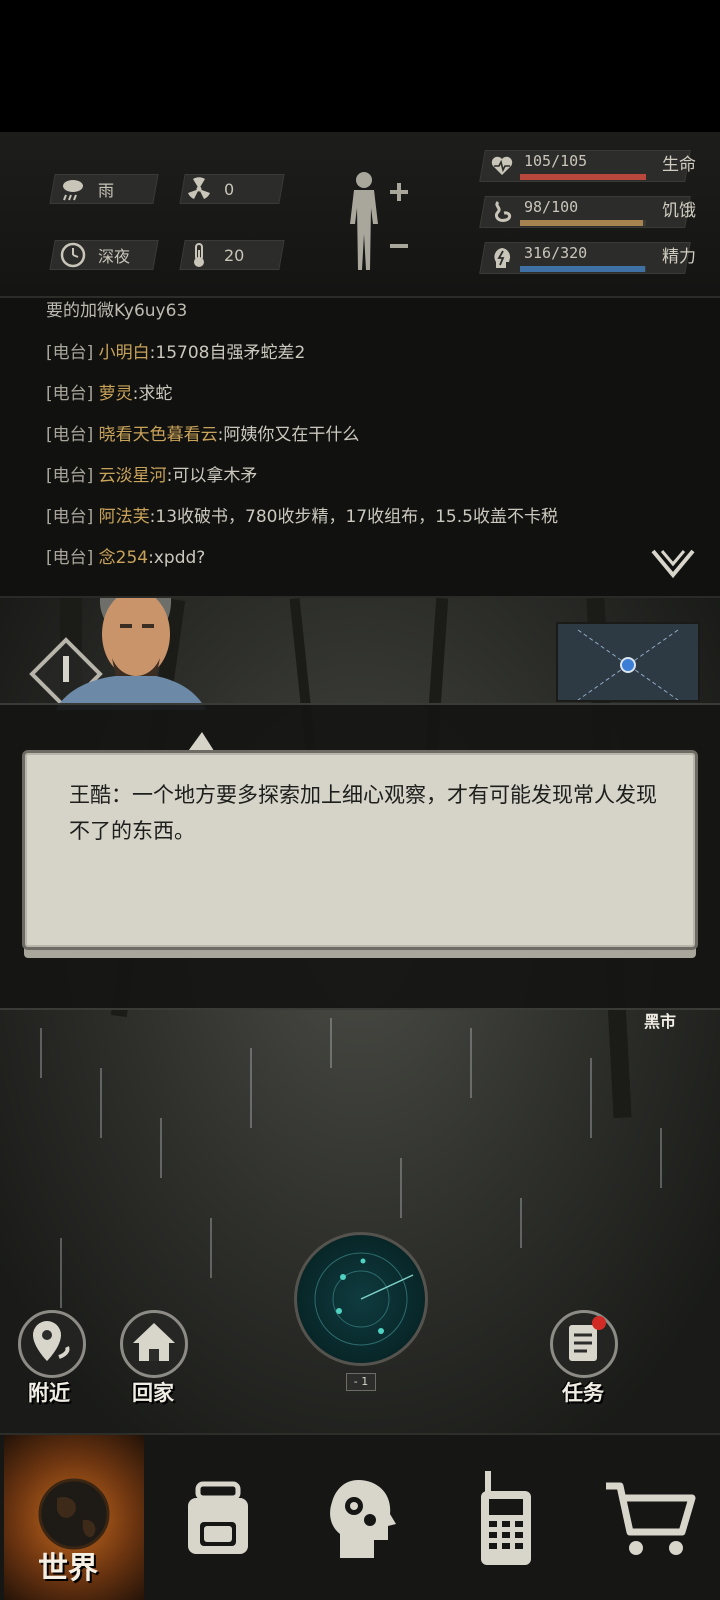 The width and height of the screenshot is (720, 1600). Describe the element at coordinates (556, 161) in the screenshot. I see `health-value: 105/105` at that location.